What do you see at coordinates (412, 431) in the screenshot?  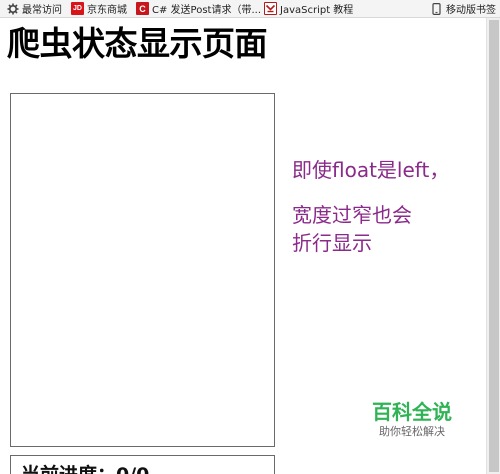 I see `watermark-subtitle: 助你轻松解决` at bounding box center [412, 431].